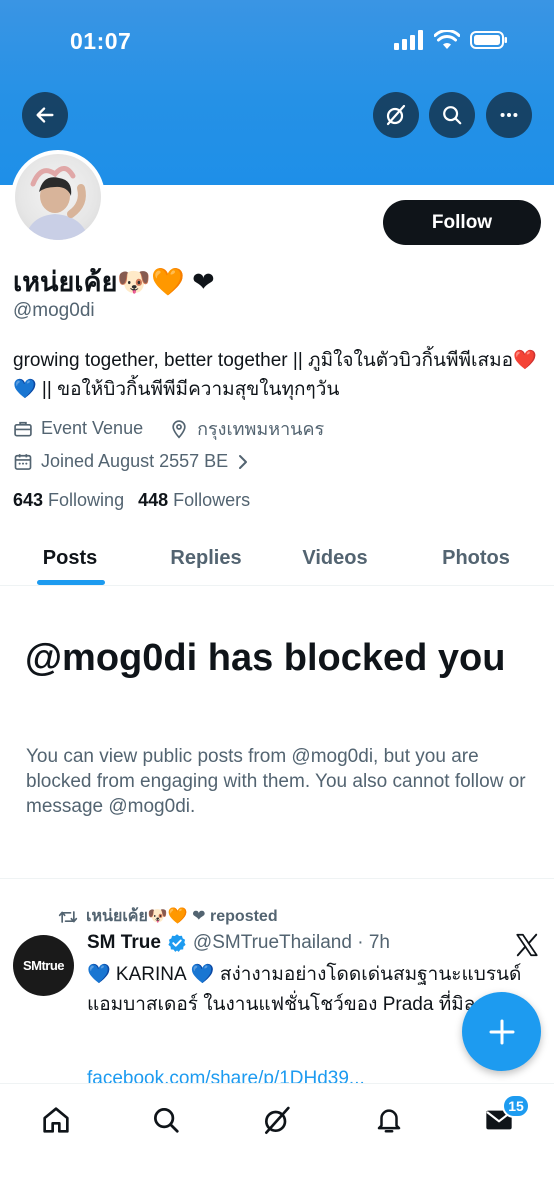  Describe the element at coordinates (177, 943) in the screenshot. I see `verified-badge-icon` at that location.